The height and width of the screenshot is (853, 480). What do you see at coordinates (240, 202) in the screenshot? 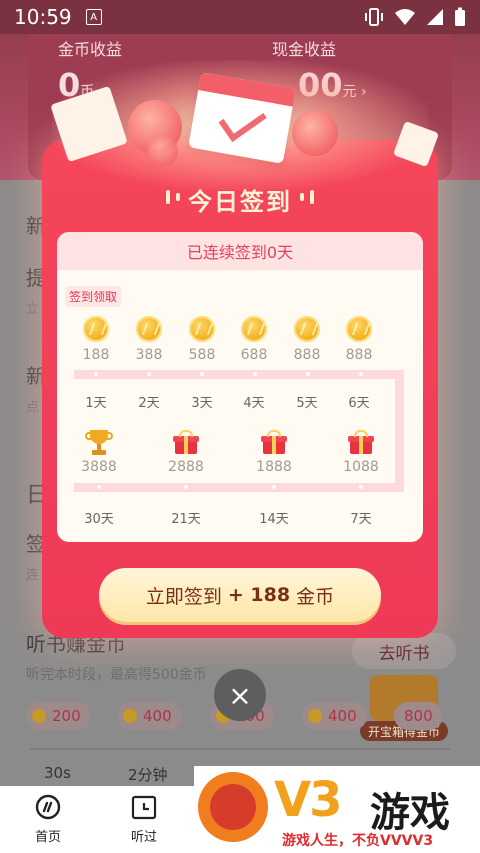
I see `modal-title: 今日签到` at bounding box center [240, 202].